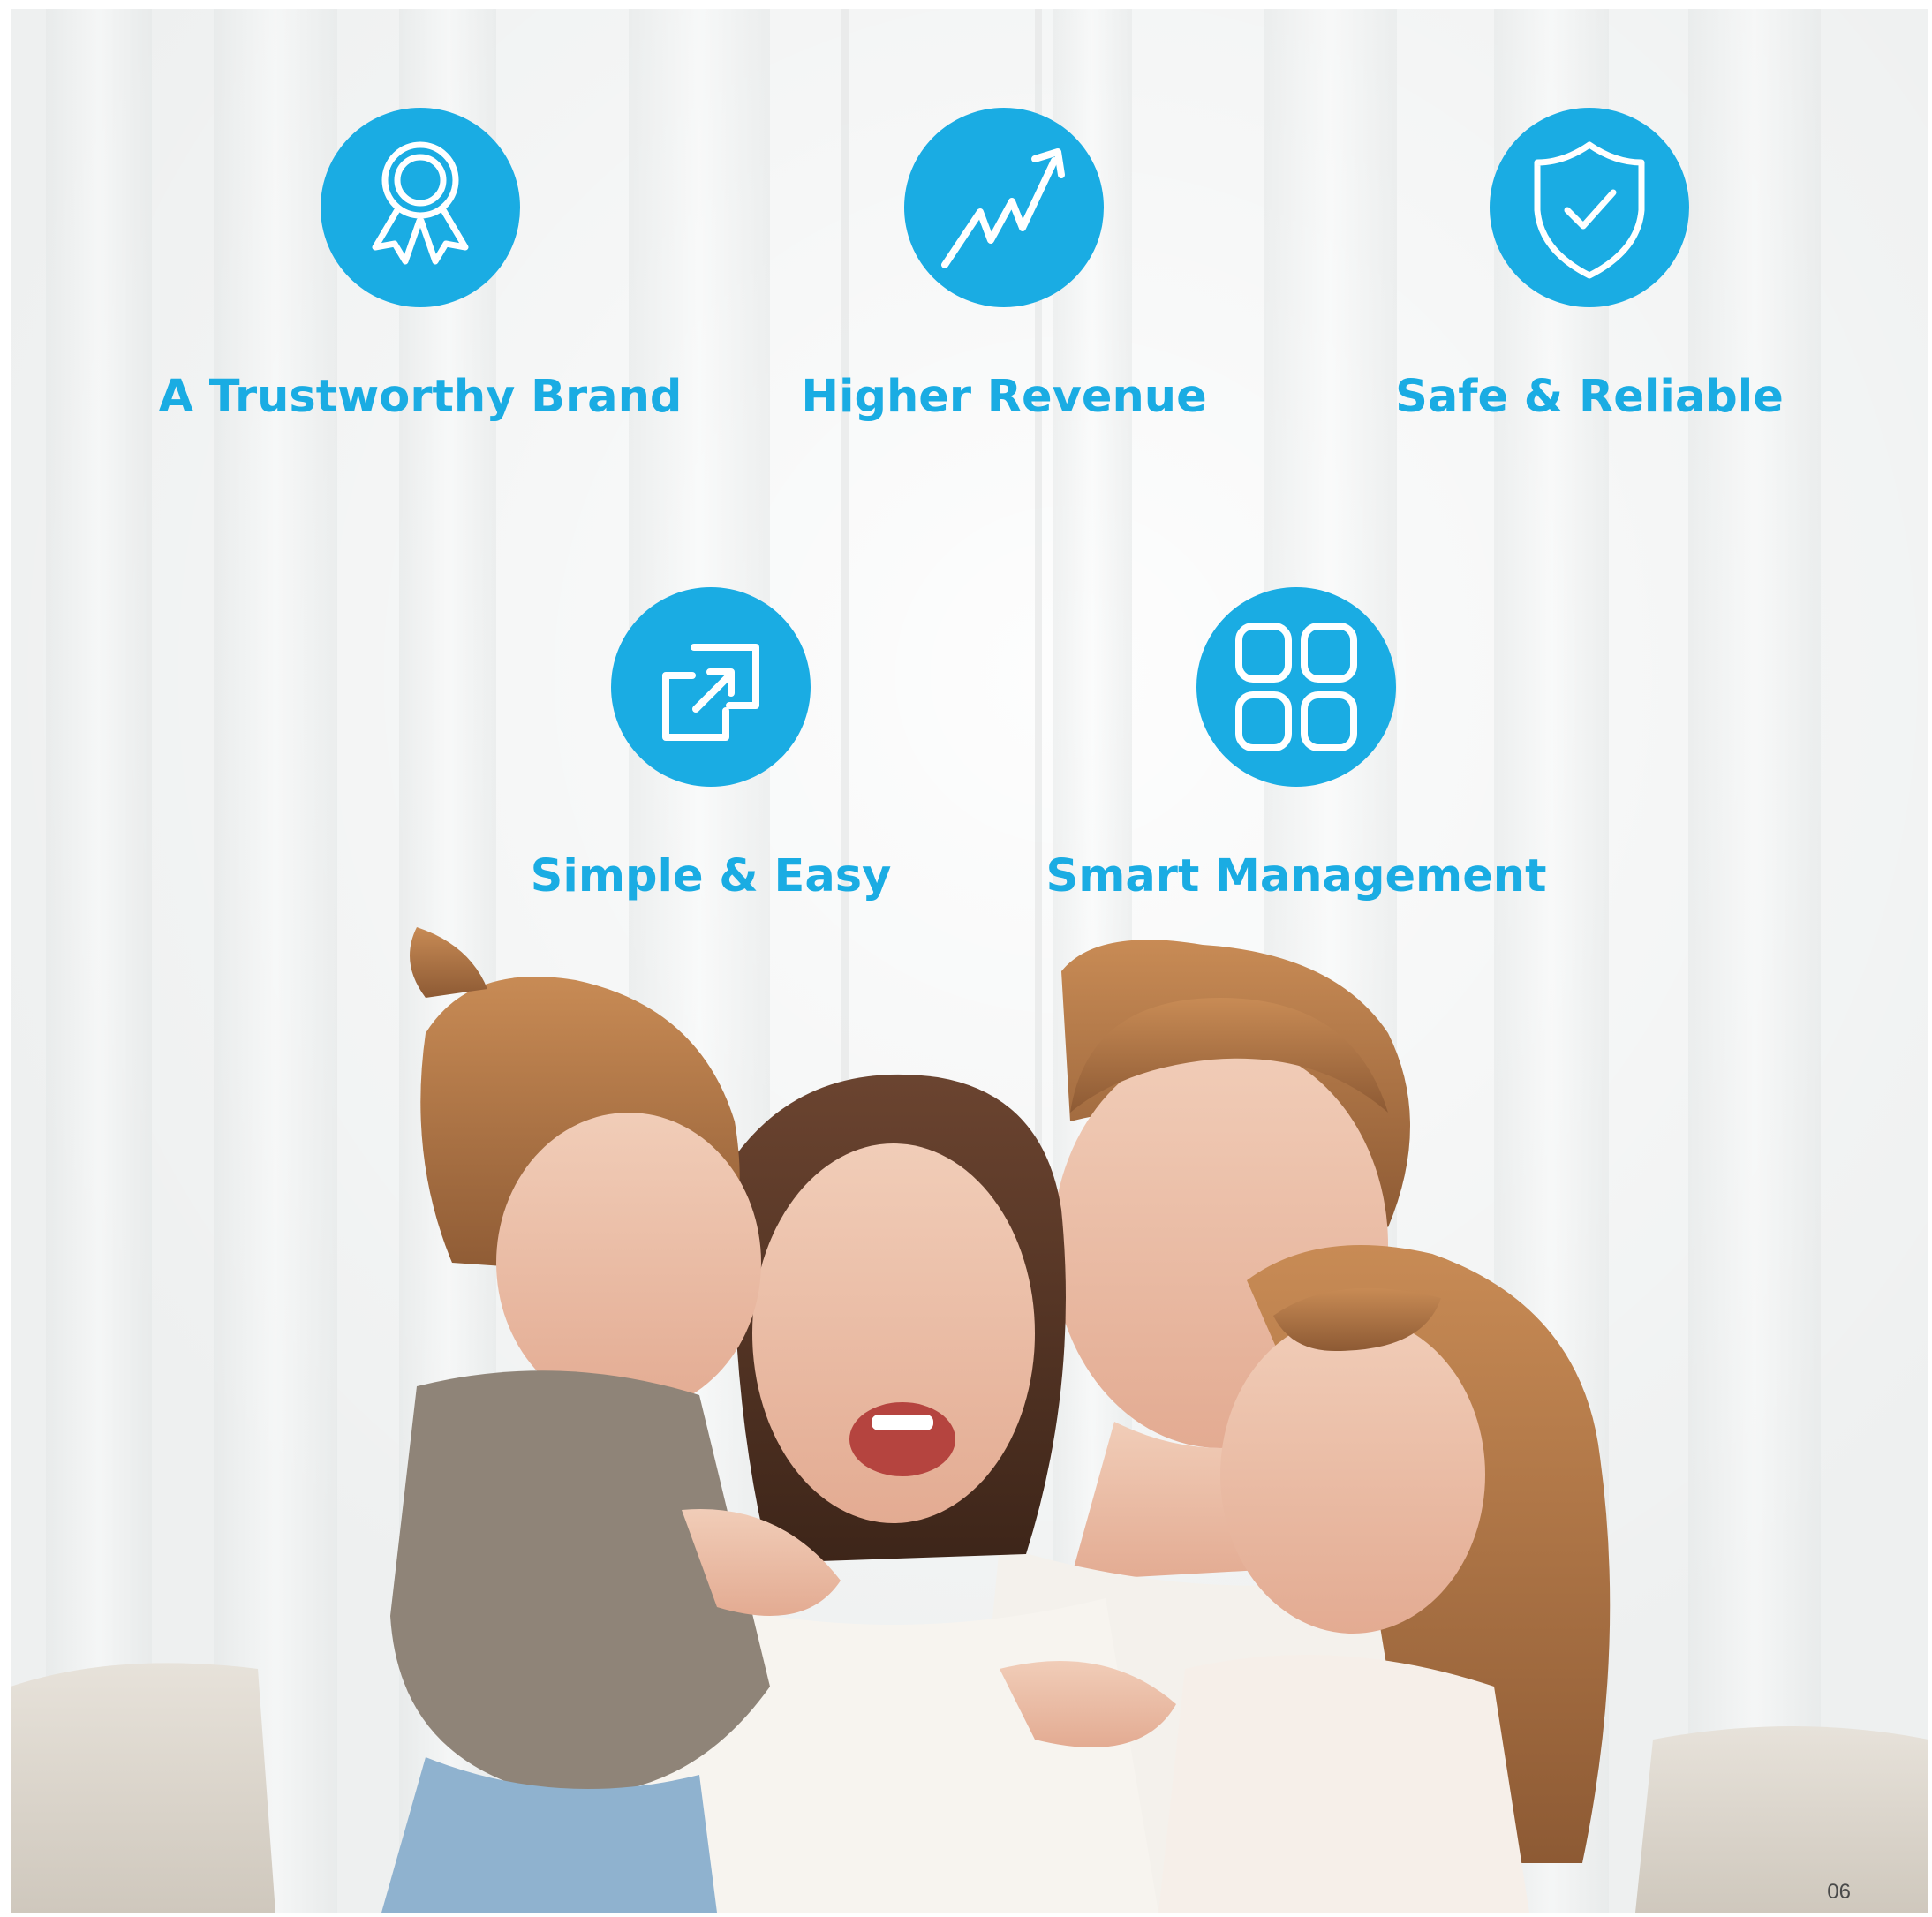 This screenshot has width=1932, height=1917. I want to click on page-number: 06, so click(1839, 1892).